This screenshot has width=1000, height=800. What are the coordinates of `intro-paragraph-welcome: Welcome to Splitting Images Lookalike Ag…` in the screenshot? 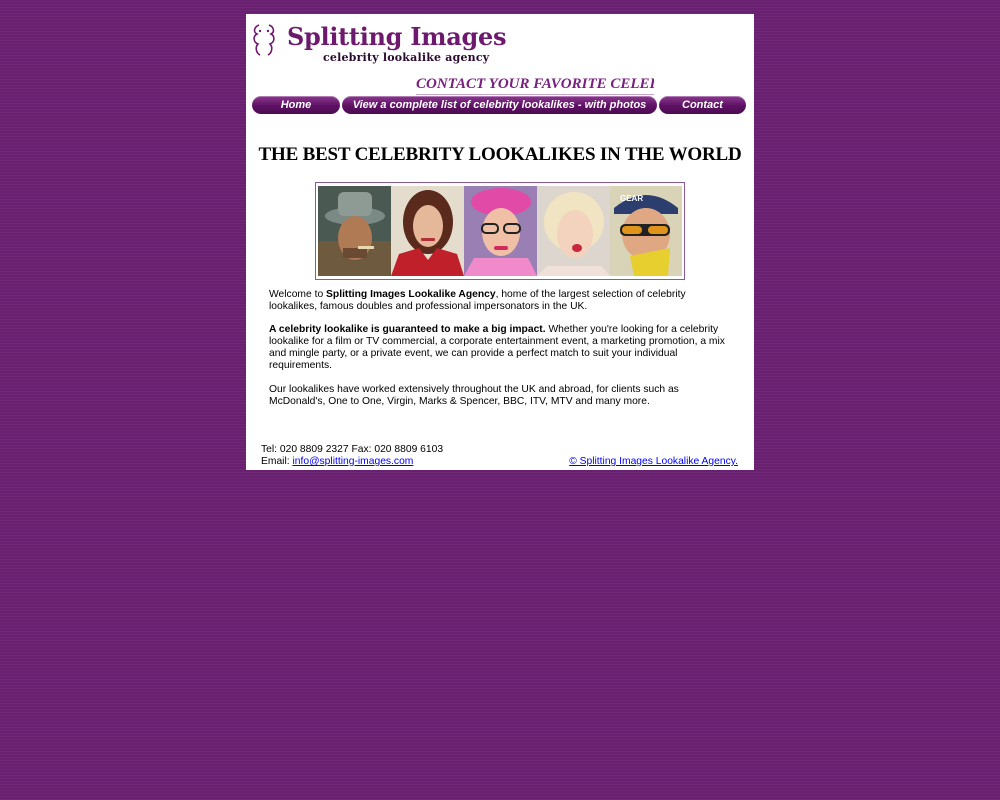 It's located at (500, 301).